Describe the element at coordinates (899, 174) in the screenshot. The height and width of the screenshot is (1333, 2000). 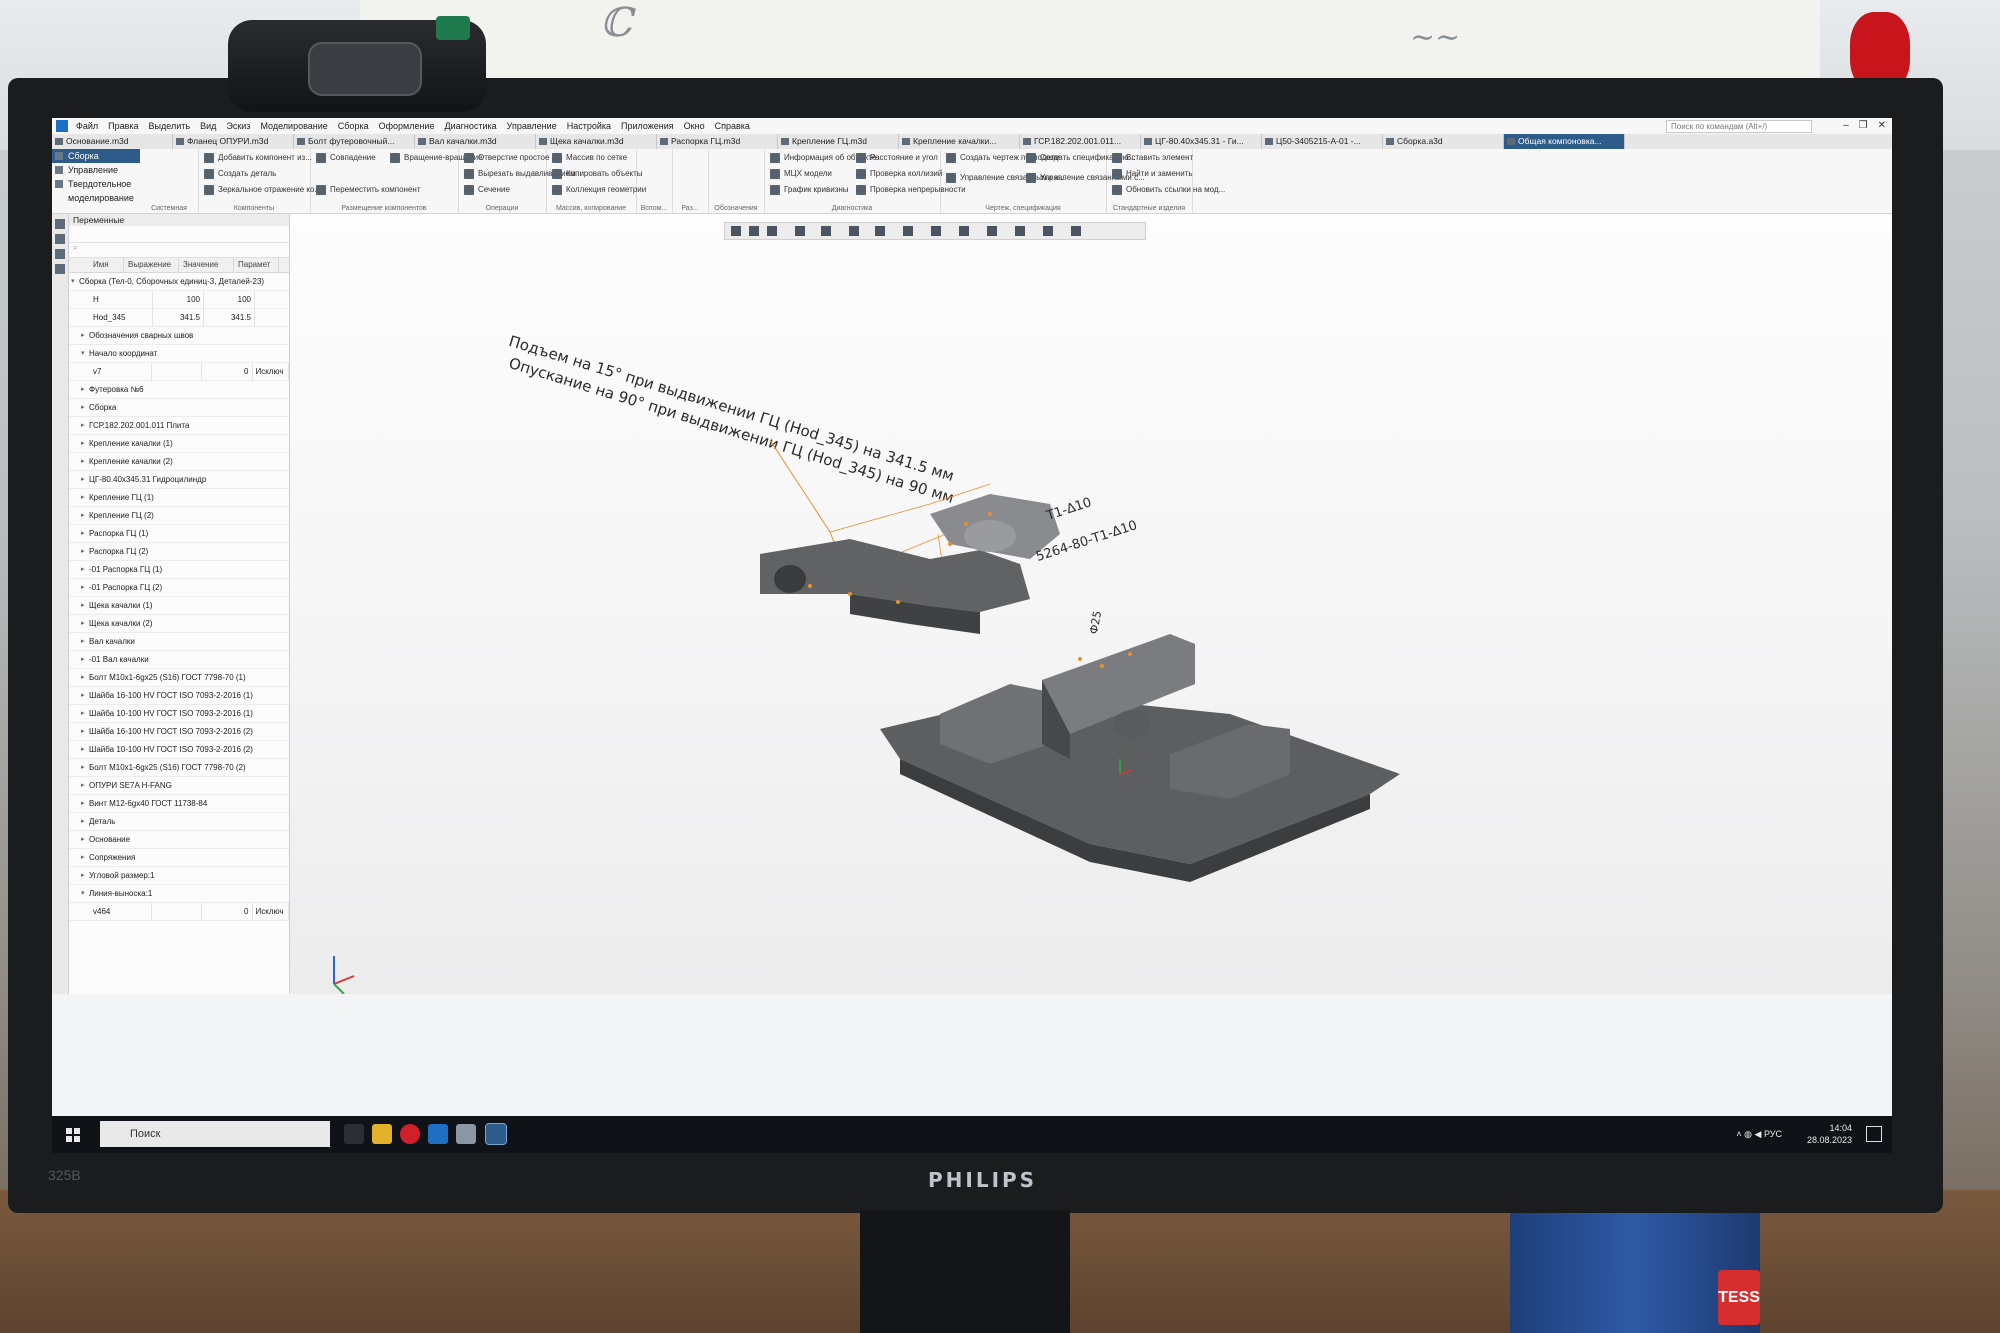
I see `collision-check-button: Проверка коллизий` at that location.